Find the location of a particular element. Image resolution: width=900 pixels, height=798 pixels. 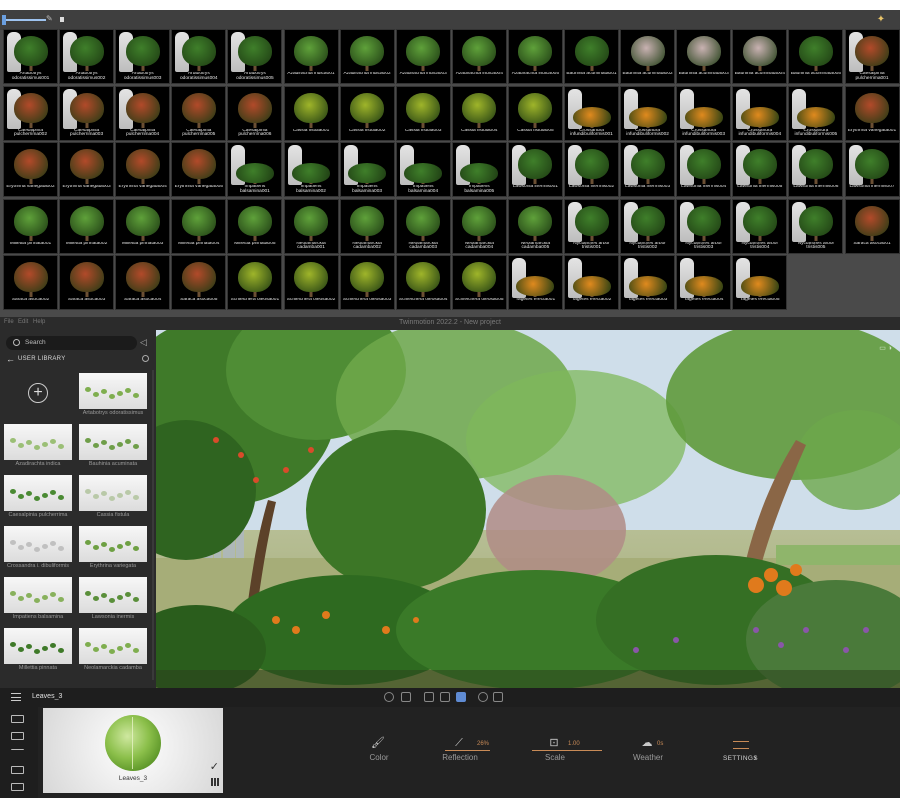

flag-icon is located at coordinates (406, 697).